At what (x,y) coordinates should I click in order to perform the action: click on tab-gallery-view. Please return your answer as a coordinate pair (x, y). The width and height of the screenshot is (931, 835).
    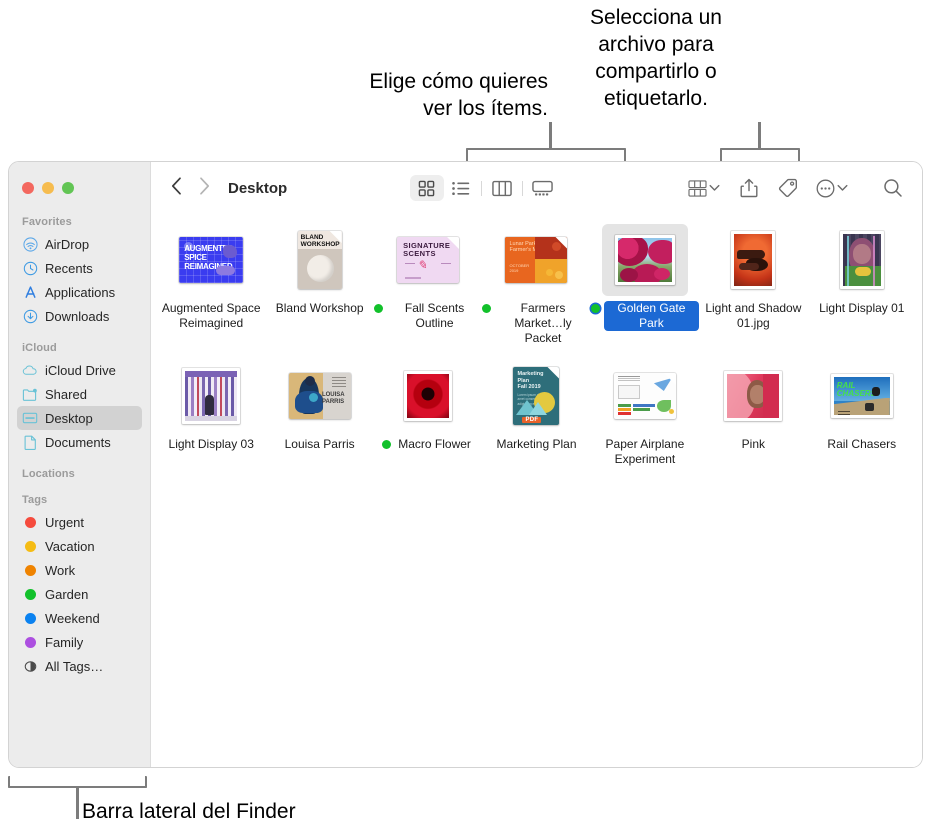
    Looking at the image, I should click on (543, 188).